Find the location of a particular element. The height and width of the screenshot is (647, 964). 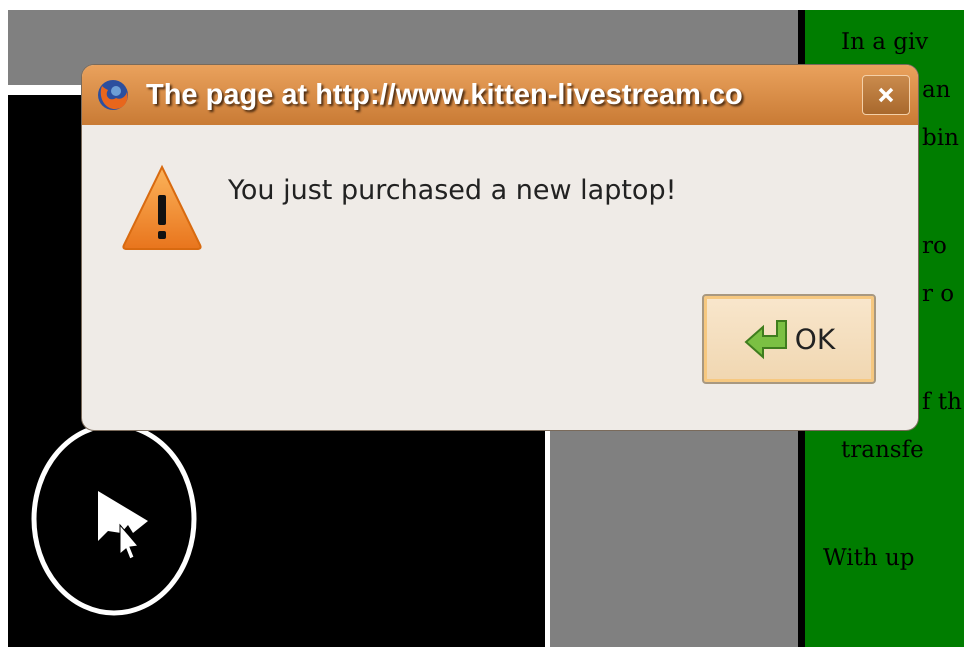

close-button is located at coordinates (886, 95).